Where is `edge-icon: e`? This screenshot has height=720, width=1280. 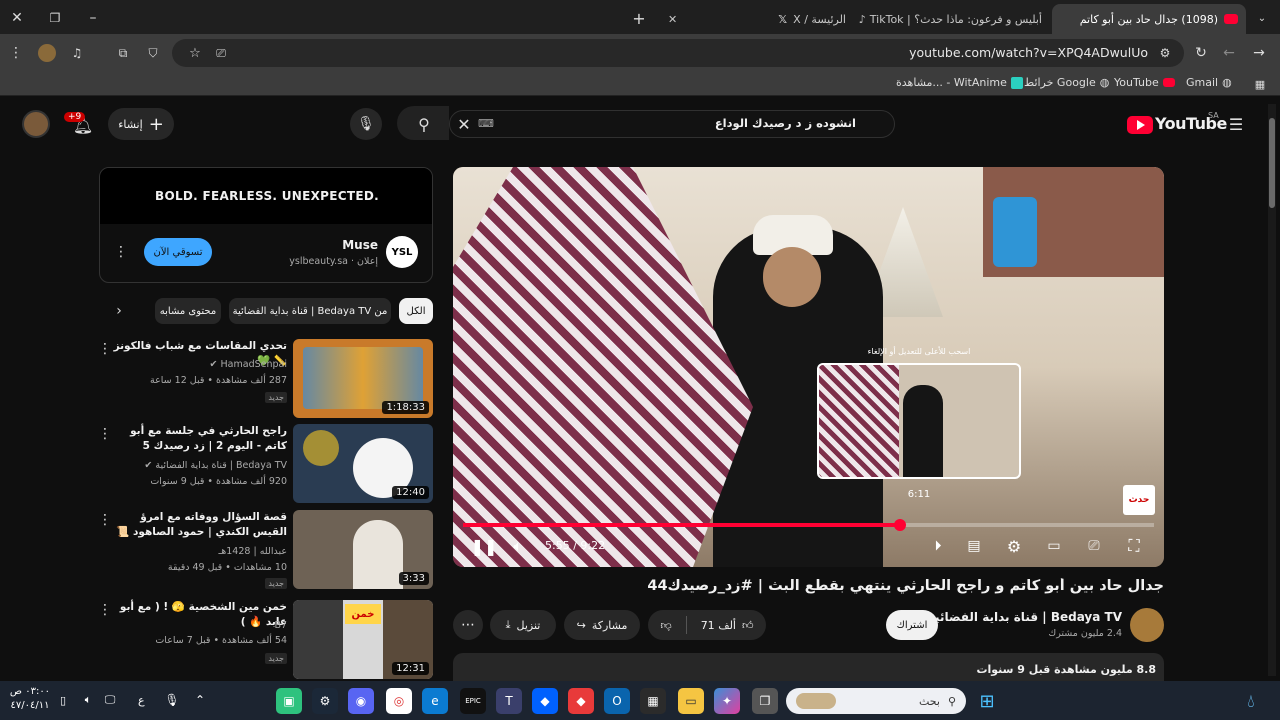
edge-icon: e is located at coordinates (435, 701).